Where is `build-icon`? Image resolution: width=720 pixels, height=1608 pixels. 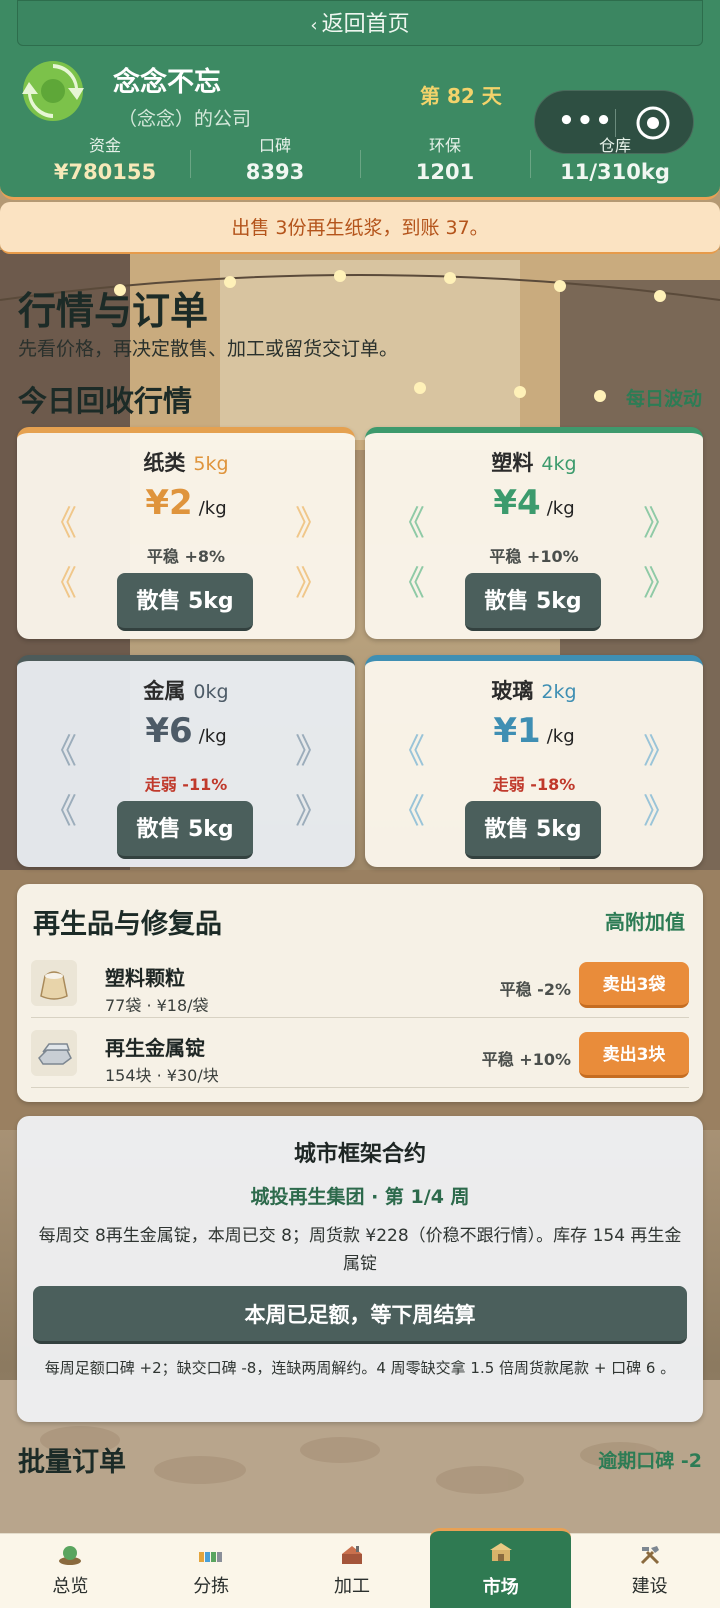 build-icon is located at coordinates (649, 1555).